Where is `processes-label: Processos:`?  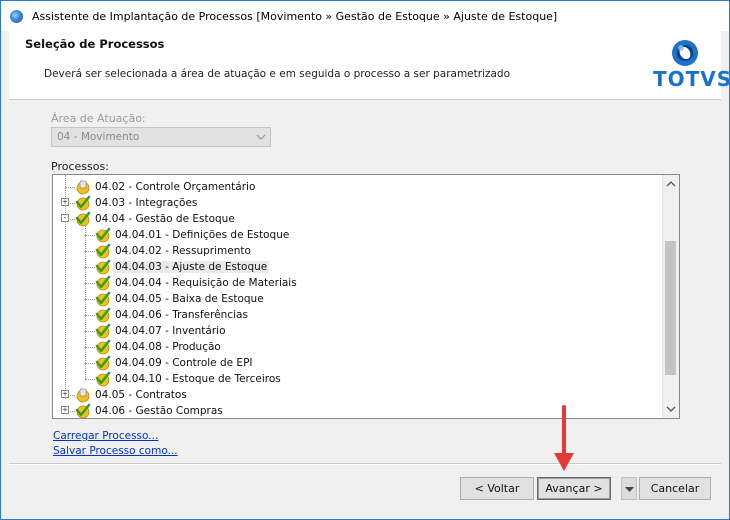
processes-label: Processos: is located at coordinates (80, 166).